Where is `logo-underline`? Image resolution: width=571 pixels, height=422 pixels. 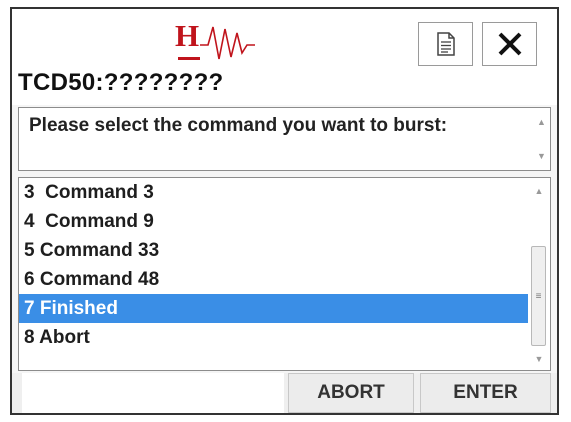
logo-underline is located at coordinates (189, 58).